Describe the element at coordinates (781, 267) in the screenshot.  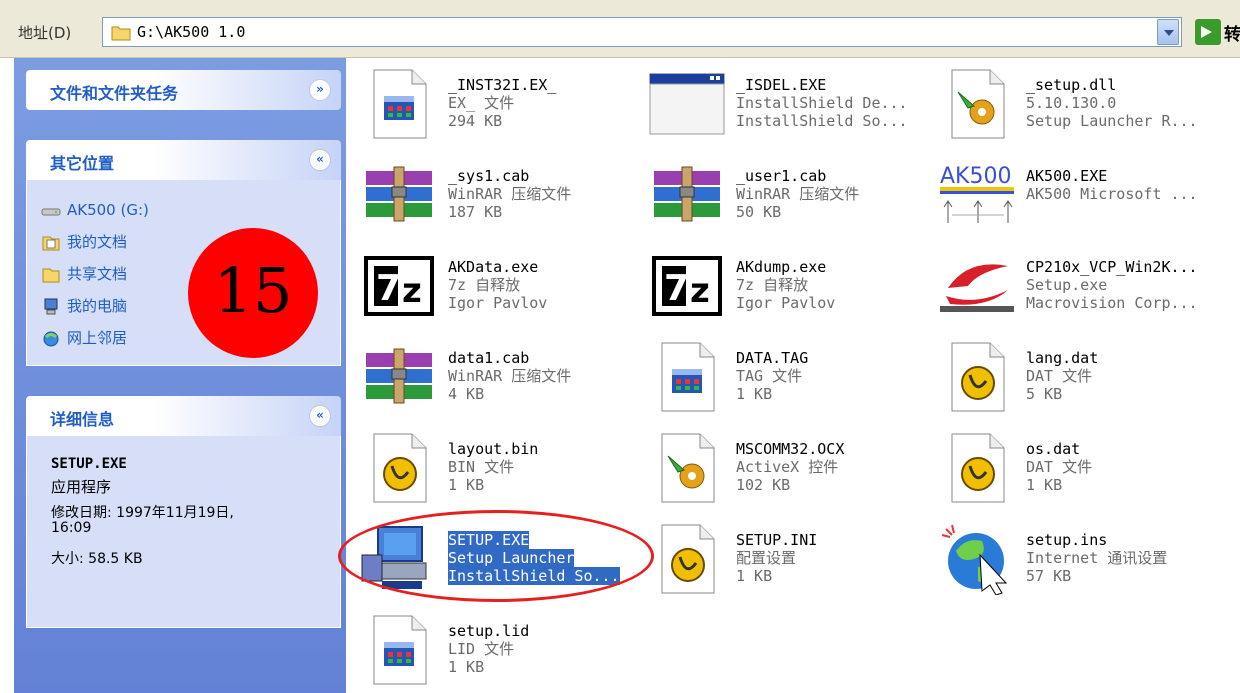
I see `file-name: AKdump.exe` at that location.